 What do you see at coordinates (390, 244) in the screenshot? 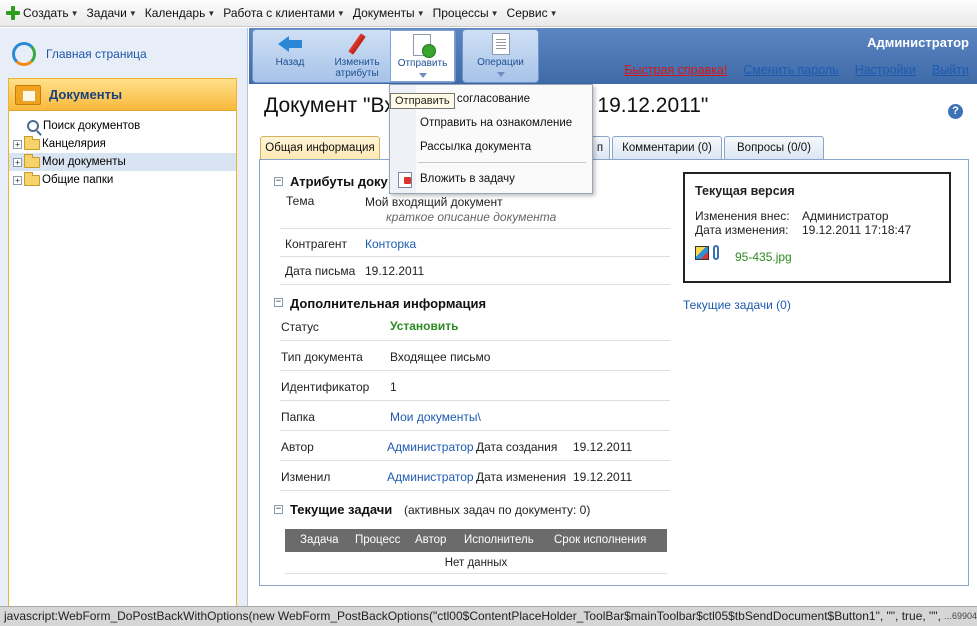
I see `counterparty-link: Конторка` at bounding box center [390, 244].